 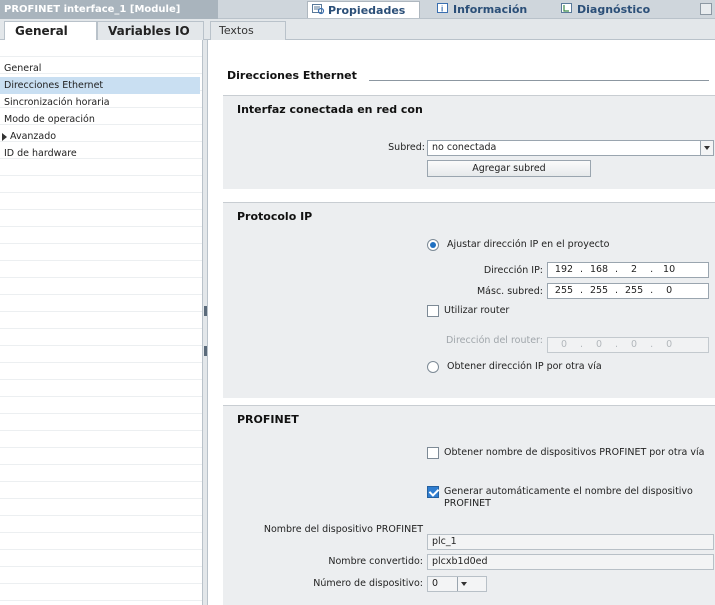 I want to click on ip-octet: 10, so click(x=669, y=269).